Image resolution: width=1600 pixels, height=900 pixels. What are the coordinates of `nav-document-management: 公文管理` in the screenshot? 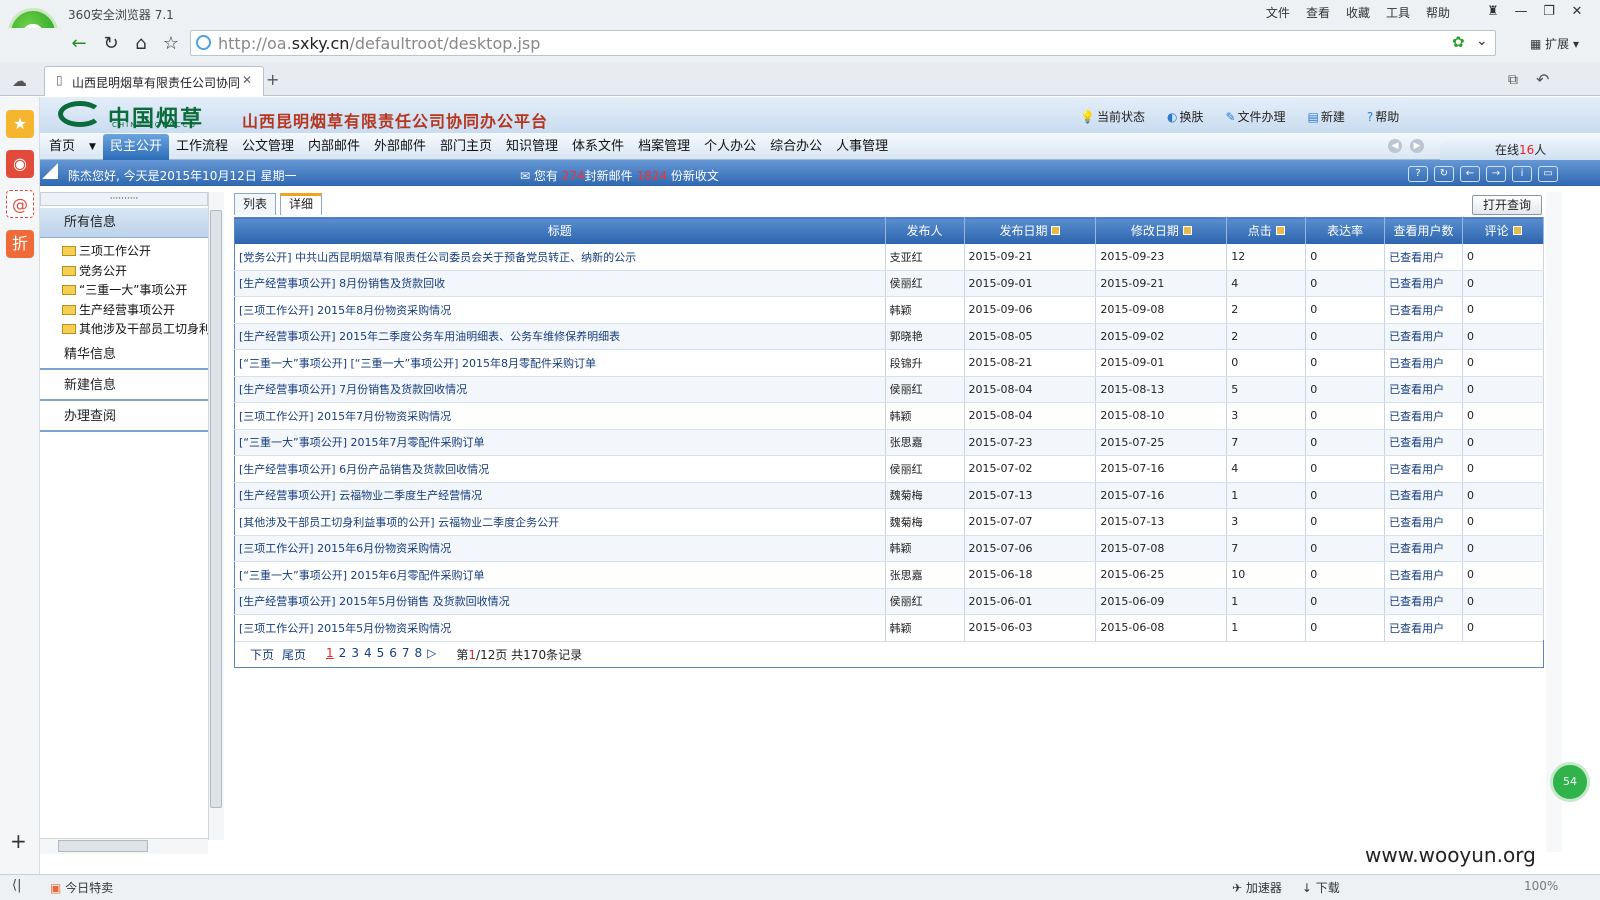 It's located at (268, 147).